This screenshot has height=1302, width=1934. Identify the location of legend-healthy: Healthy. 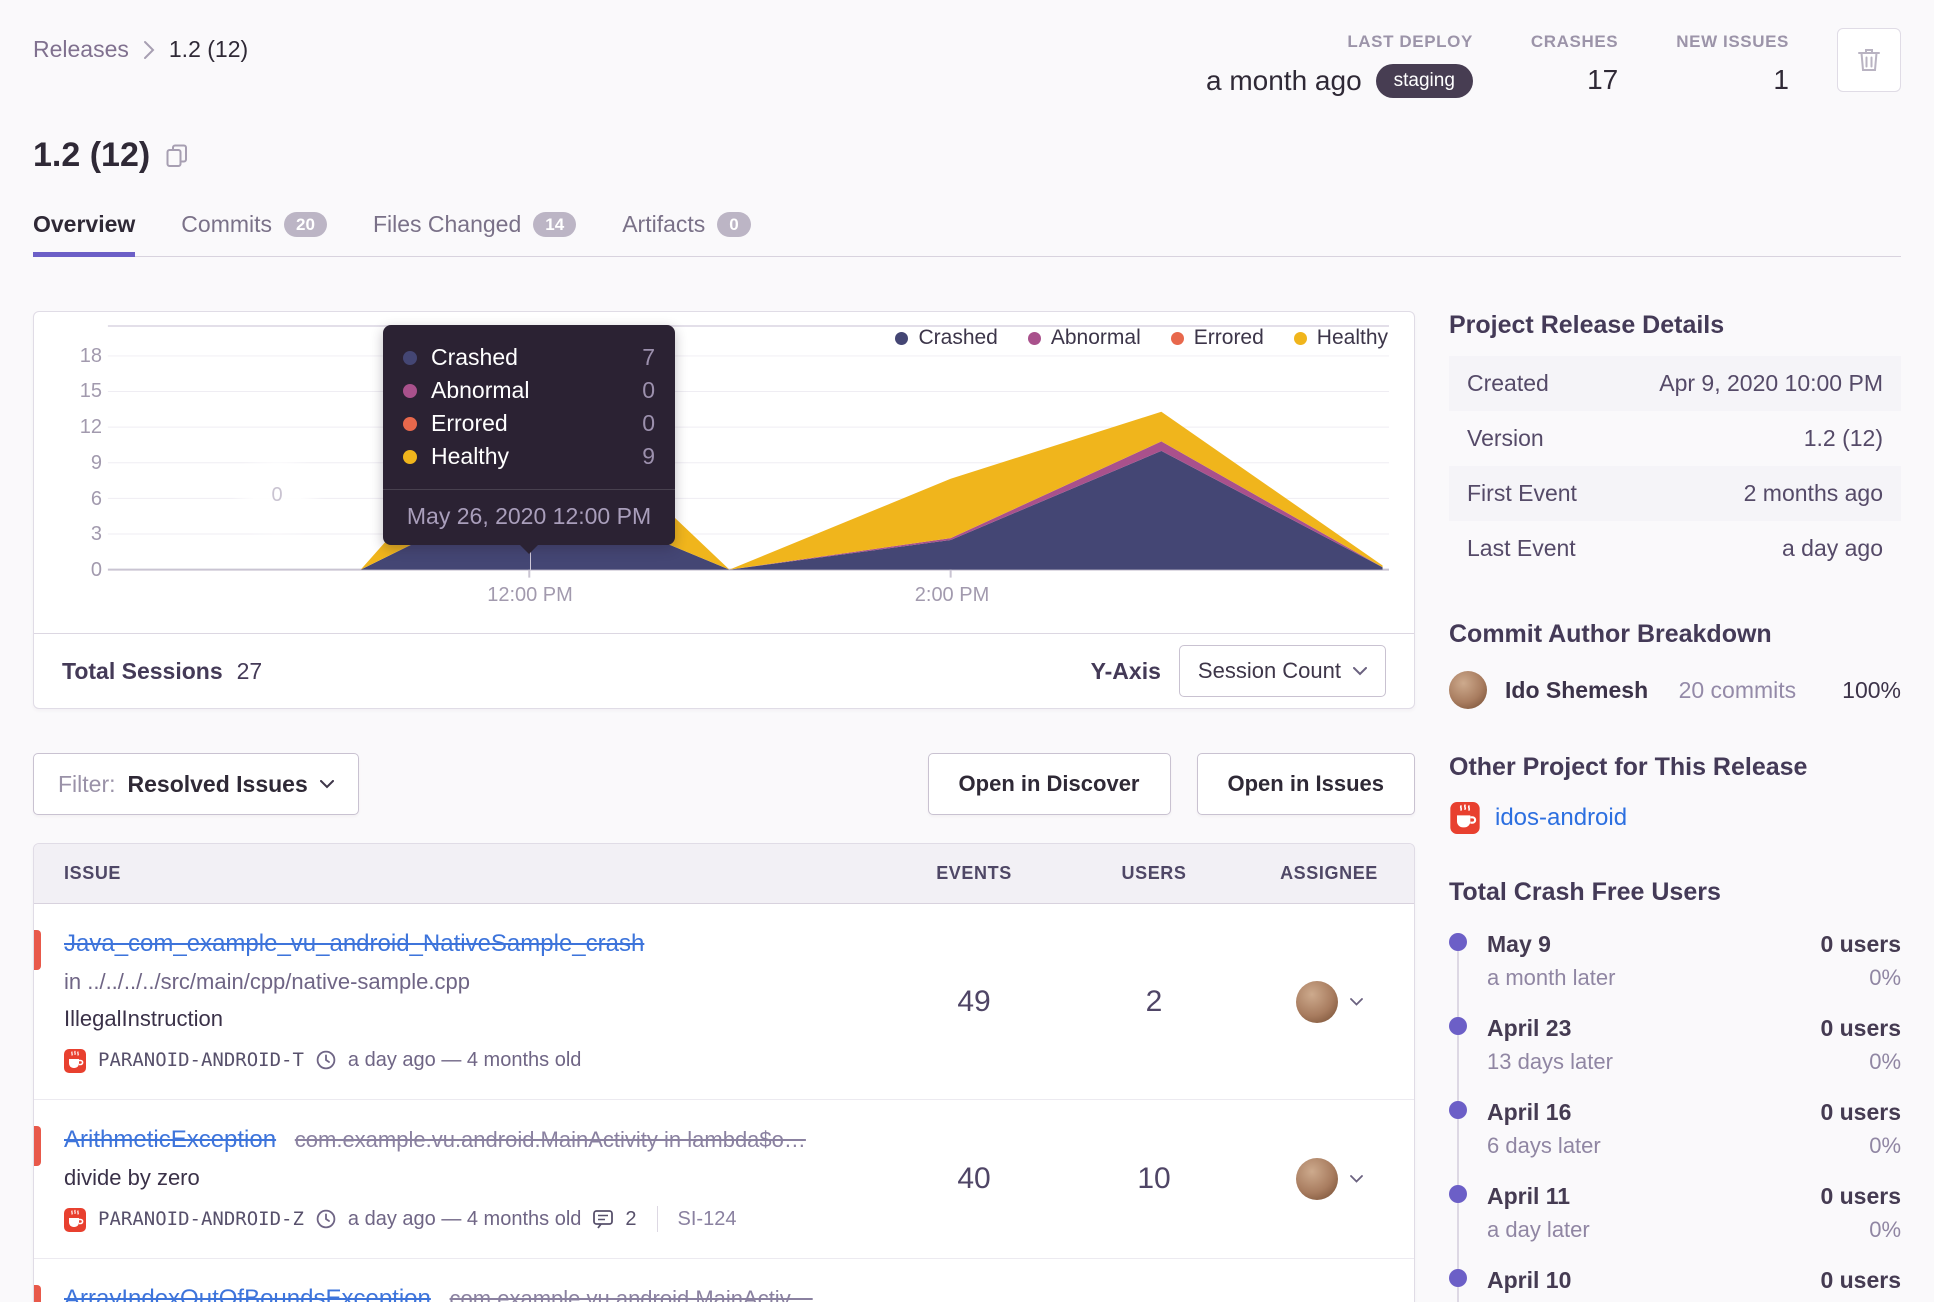
(1340, 338).